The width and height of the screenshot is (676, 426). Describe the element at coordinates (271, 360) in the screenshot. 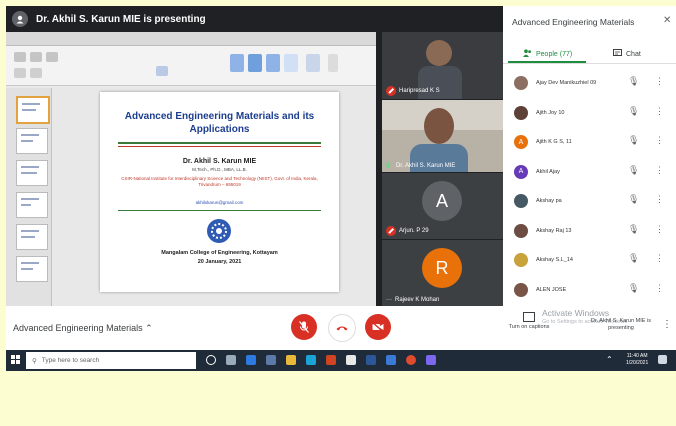

I see `store-icon` at that location.